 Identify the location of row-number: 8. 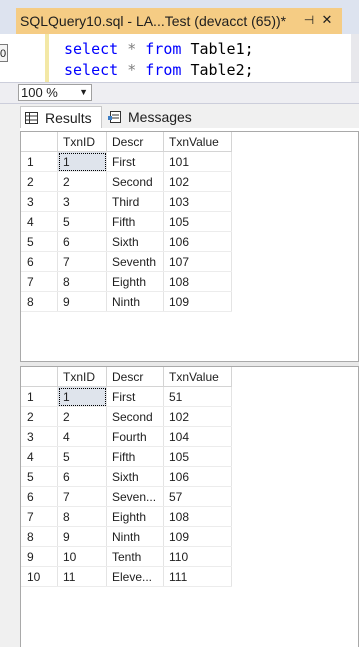
(39, 536).